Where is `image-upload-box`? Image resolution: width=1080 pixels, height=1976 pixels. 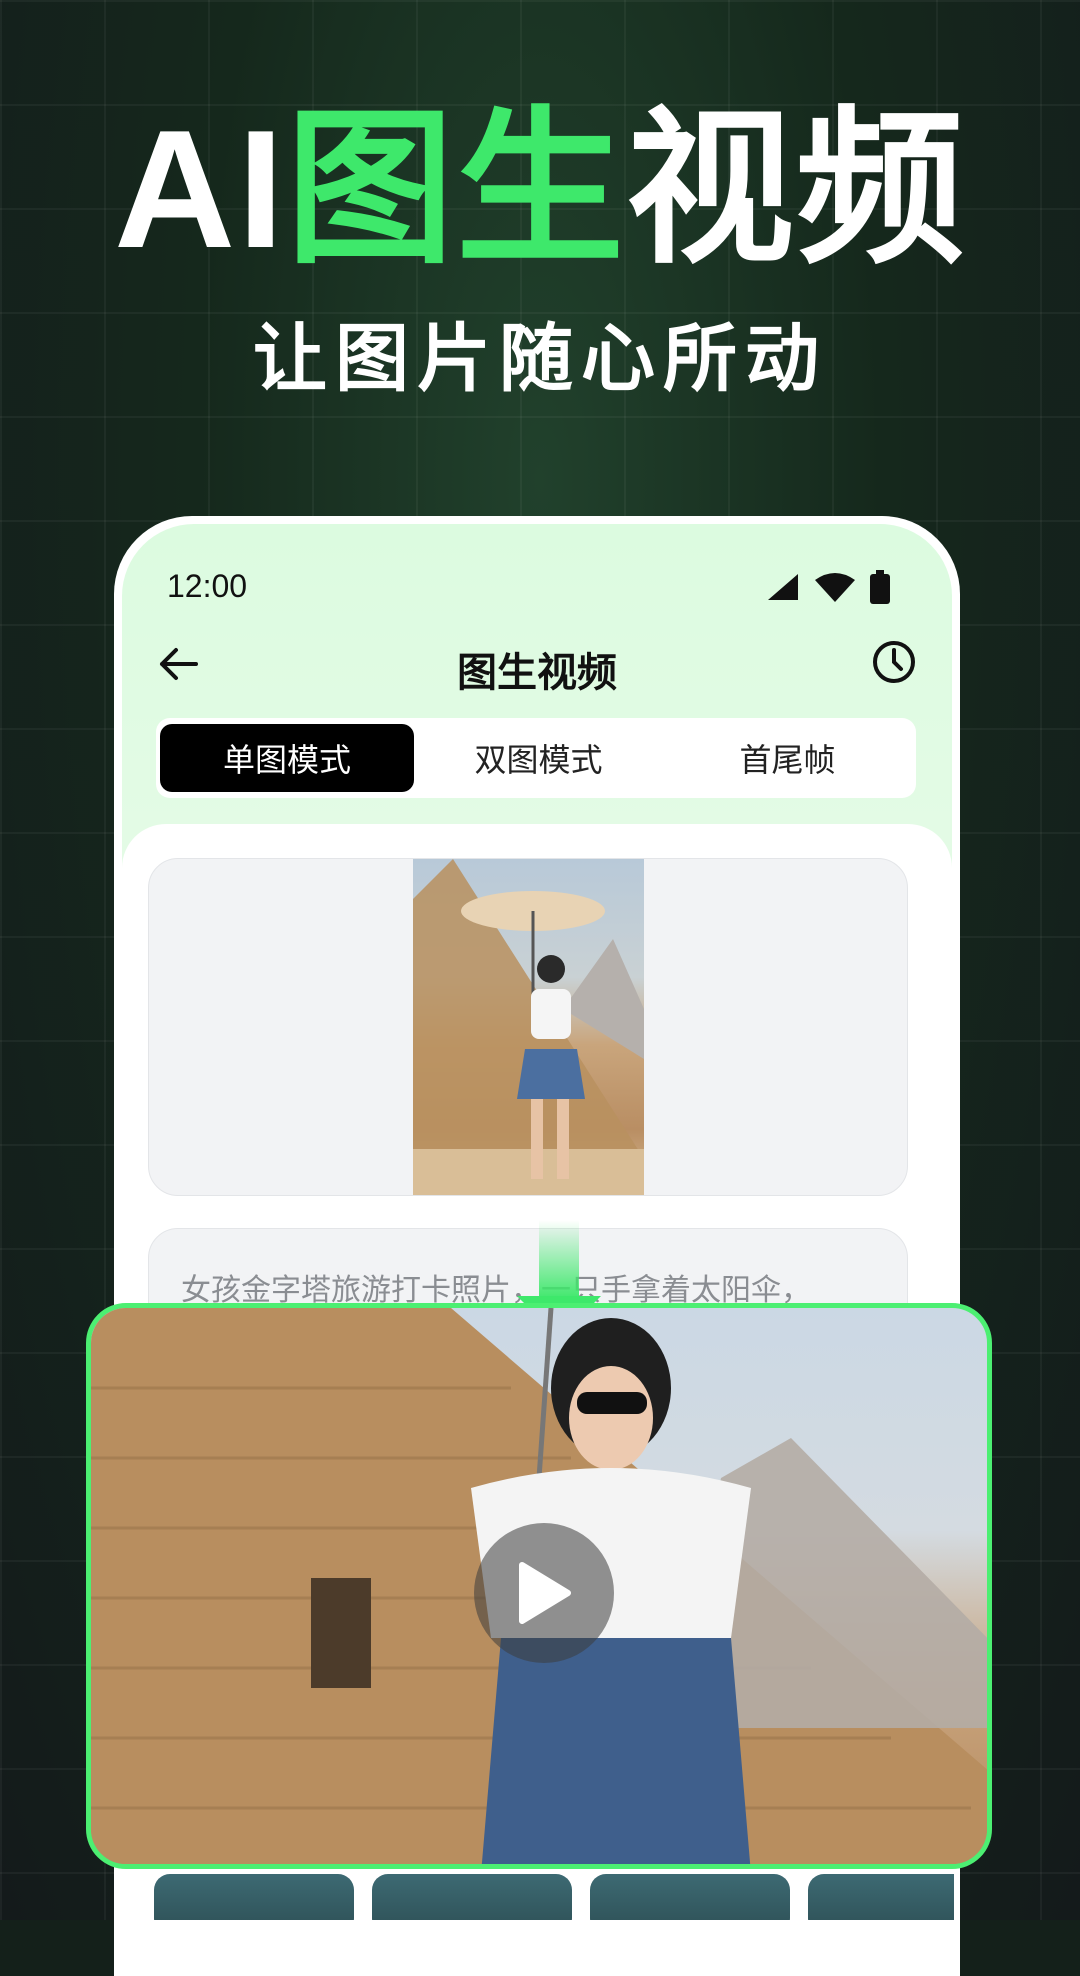
image-upload-box is located at coordinates (528, 1027).